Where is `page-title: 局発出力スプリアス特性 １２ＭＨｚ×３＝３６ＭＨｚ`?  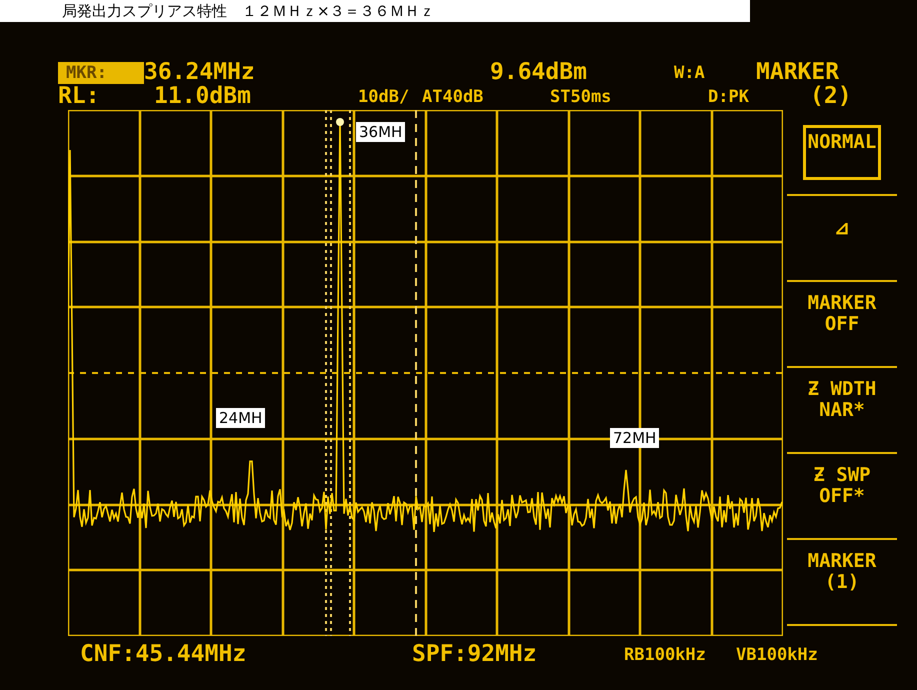 page-title: 局発出力スプリアス特性 １２ＭＨｚ×３＝３６ＭＨｚ is located at coordinates (375, 11).